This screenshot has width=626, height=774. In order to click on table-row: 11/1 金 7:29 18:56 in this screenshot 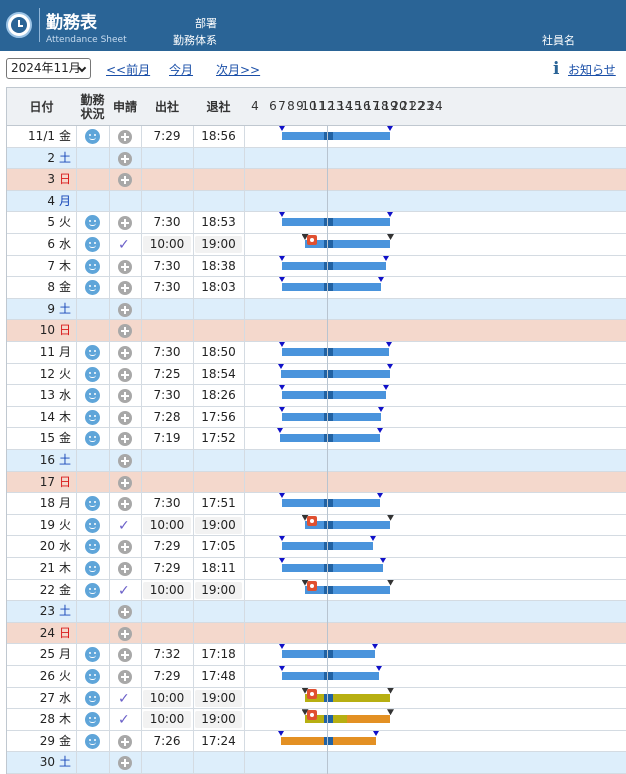, I will do `click(316, 137)`.